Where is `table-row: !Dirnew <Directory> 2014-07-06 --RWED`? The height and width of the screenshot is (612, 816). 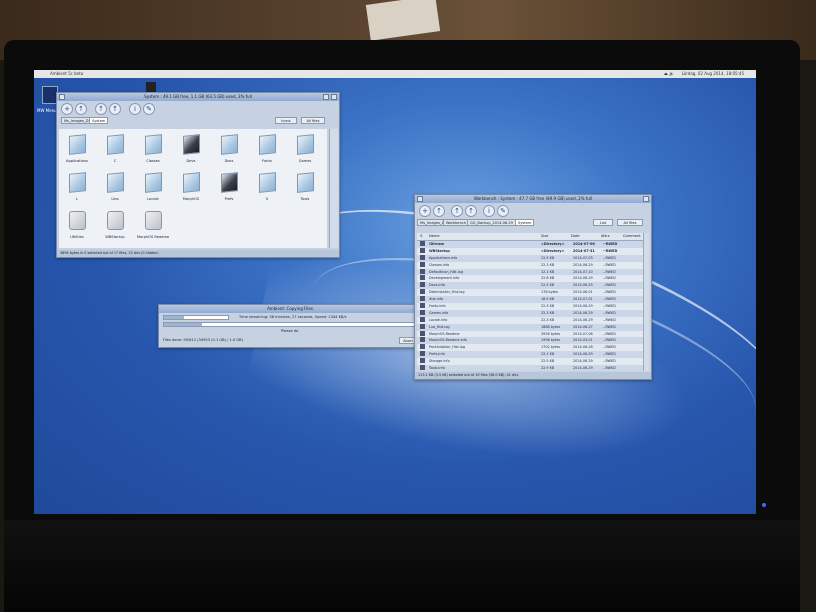
table-row: !Dirnew <Directory> 2014-07-06 --RWED is located at coordinates (533, 244).